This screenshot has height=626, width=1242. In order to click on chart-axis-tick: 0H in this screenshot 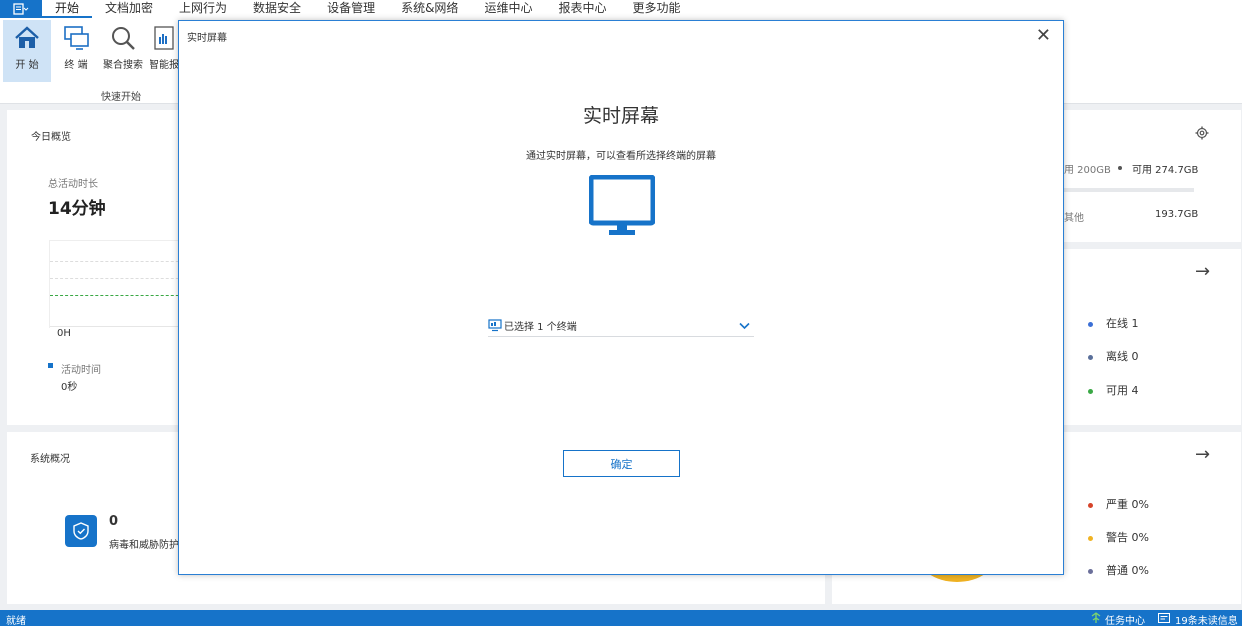, I will do `click(64, 333)`.